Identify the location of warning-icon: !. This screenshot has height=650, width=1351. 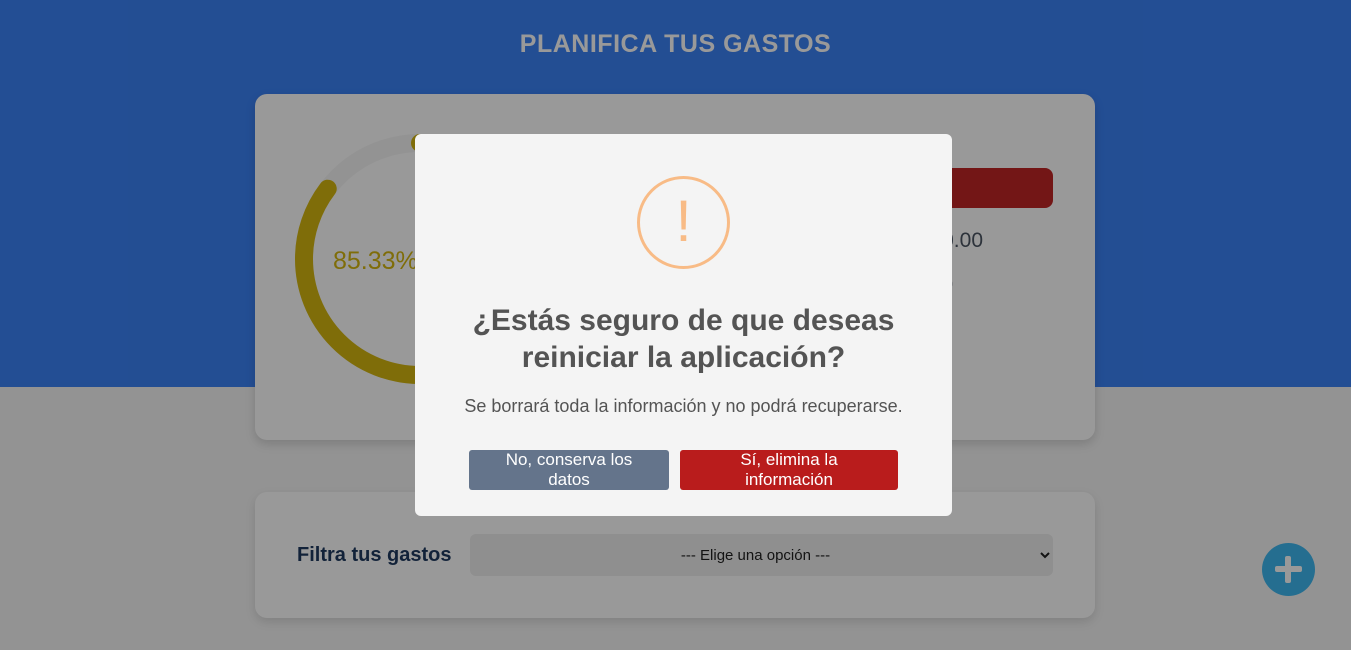
(683, 222).